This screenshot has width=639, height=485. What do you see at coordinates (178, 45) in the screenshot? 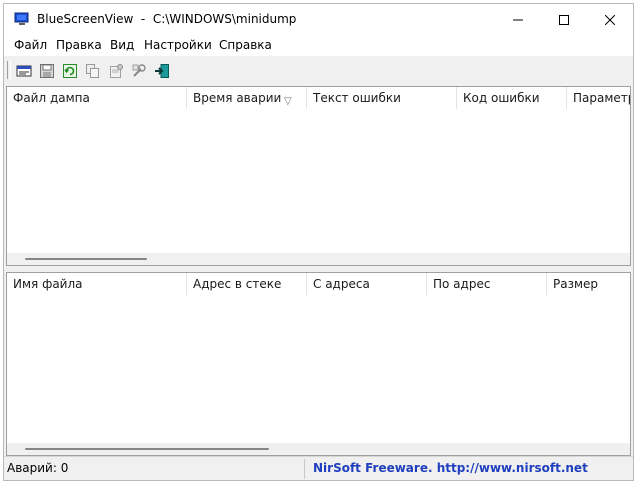
I see `menu-options: Настройки` at bounding box center [178, 45].